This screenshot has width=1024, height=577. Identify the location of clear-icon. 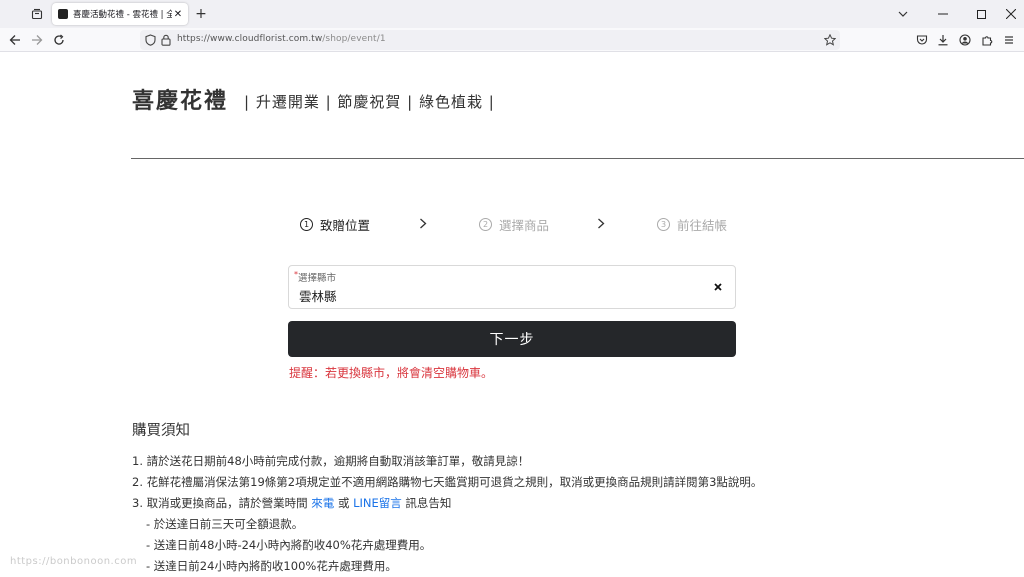
(718, 287).